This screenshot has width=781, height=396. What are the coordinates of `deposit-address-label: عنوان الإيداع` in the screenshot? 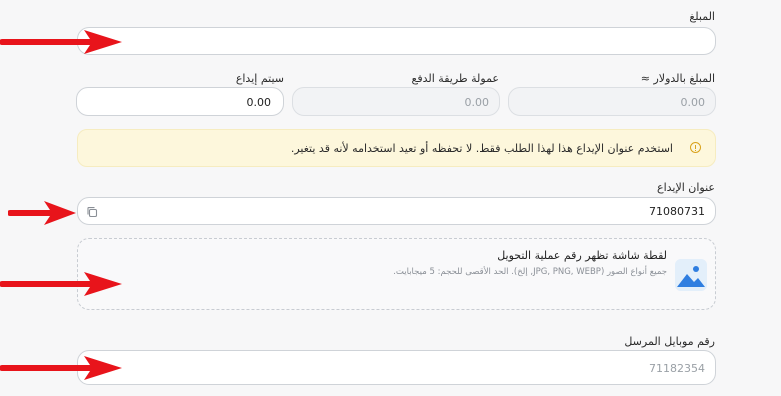 It's located at (686, 187).